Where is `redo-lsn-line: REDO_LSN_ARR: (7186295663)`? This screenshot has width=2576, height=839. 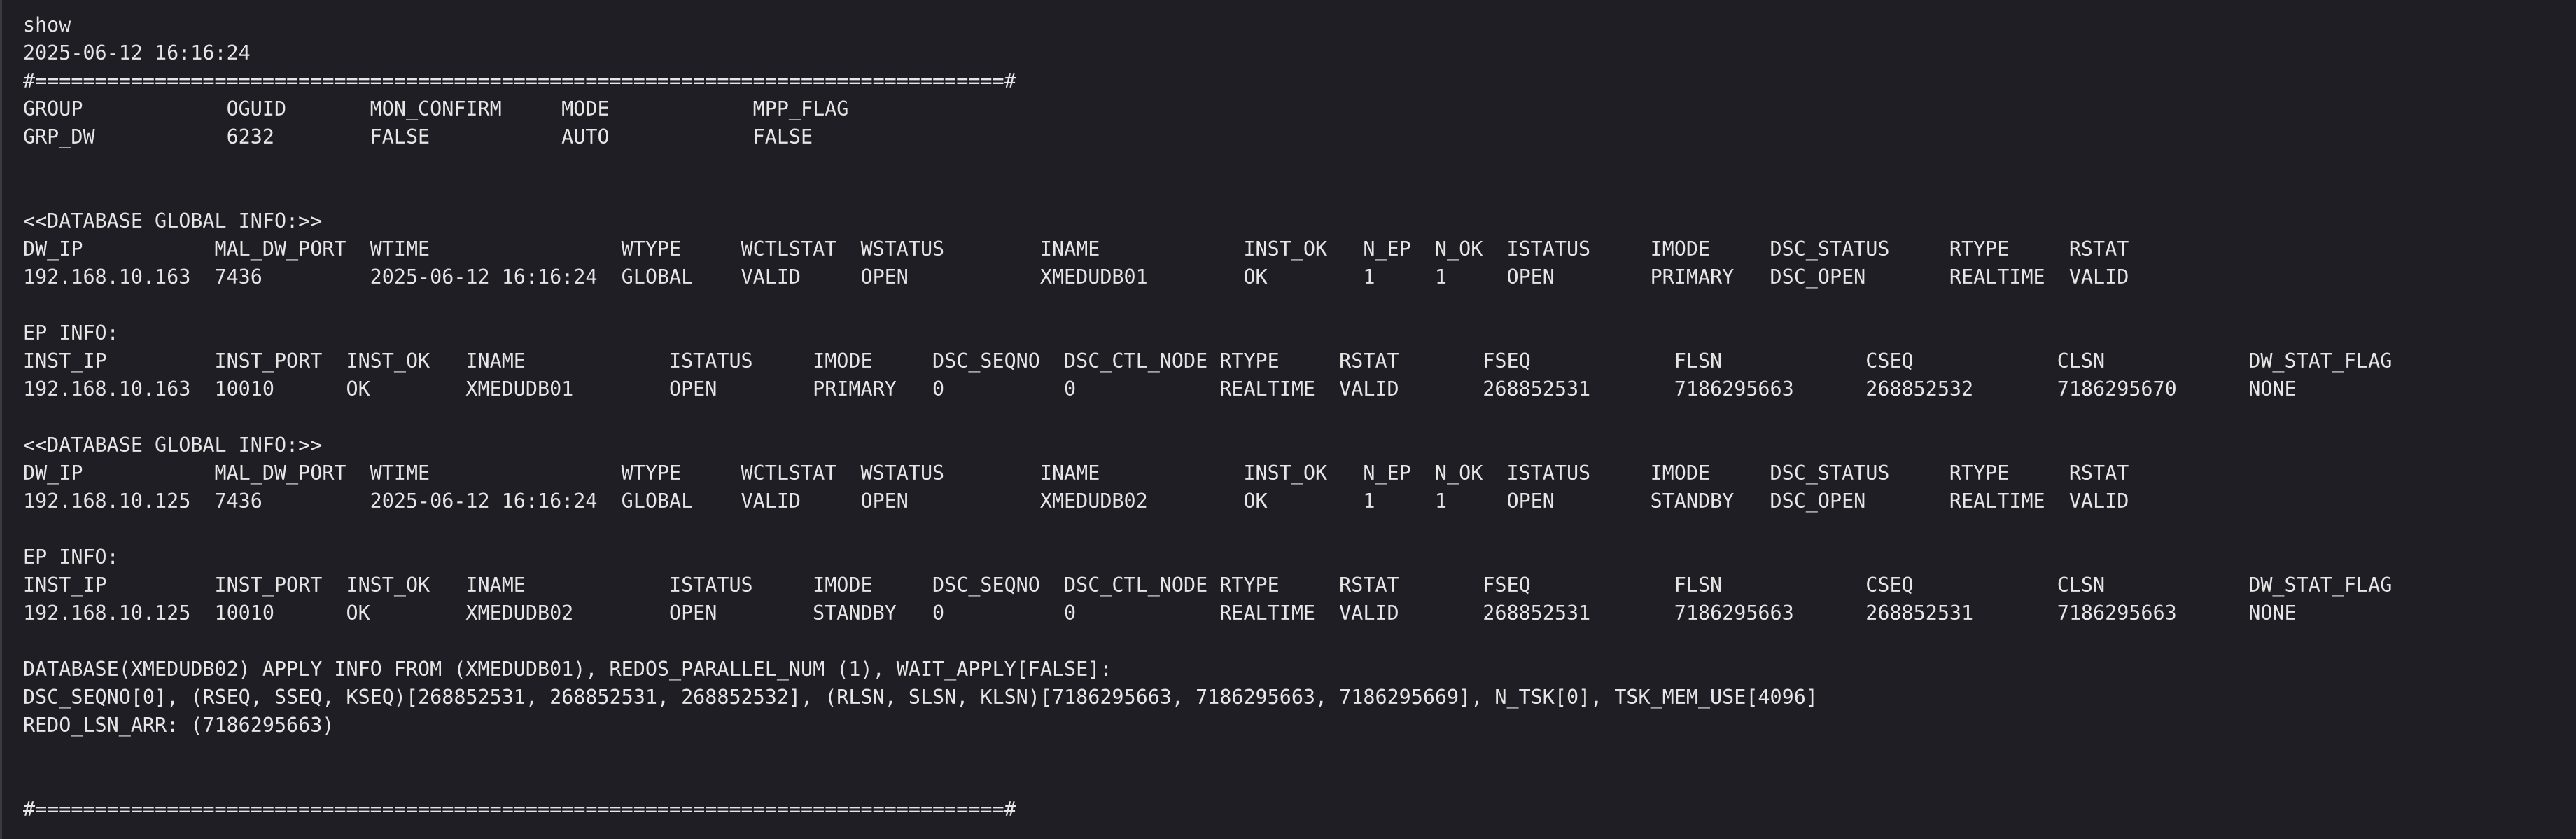 redo-lsn-line: REDO_LSN_ARR: (7186295663) is located at coordinates (179, 725).